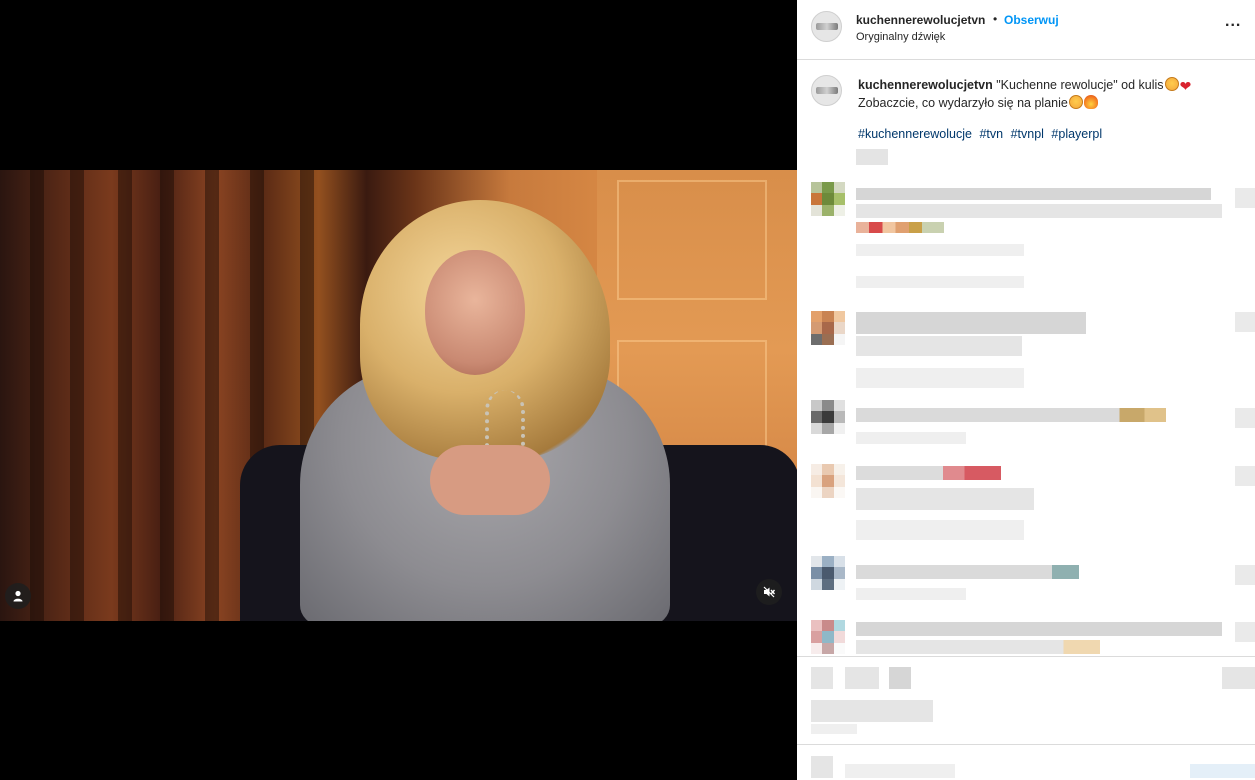  I want to click on follow-button: Obserwuj, so click(1031, 20).